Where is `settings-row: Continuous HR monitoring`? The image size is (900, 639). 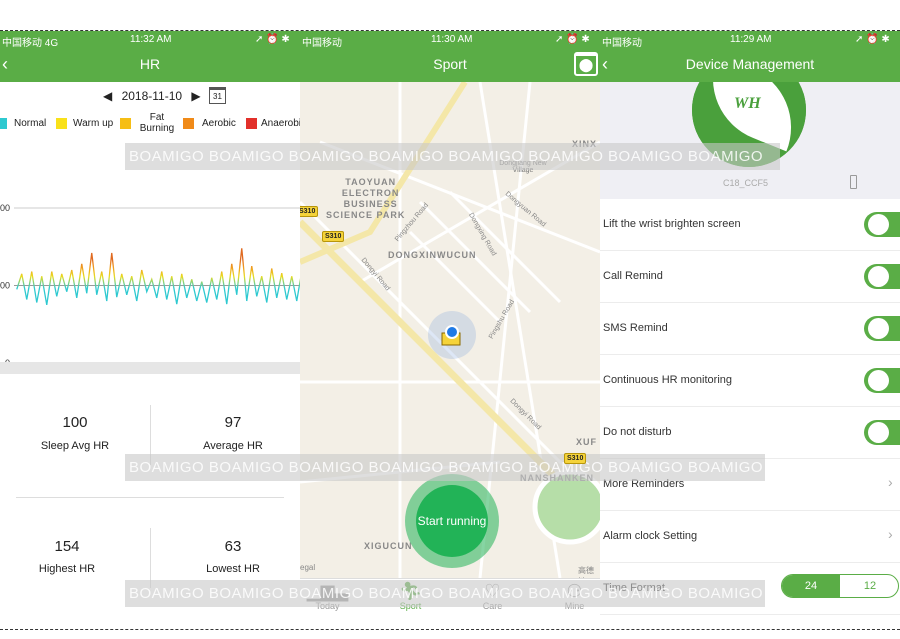
settings-row: Continuous HR monitoring is located at coordinates (750, 381).